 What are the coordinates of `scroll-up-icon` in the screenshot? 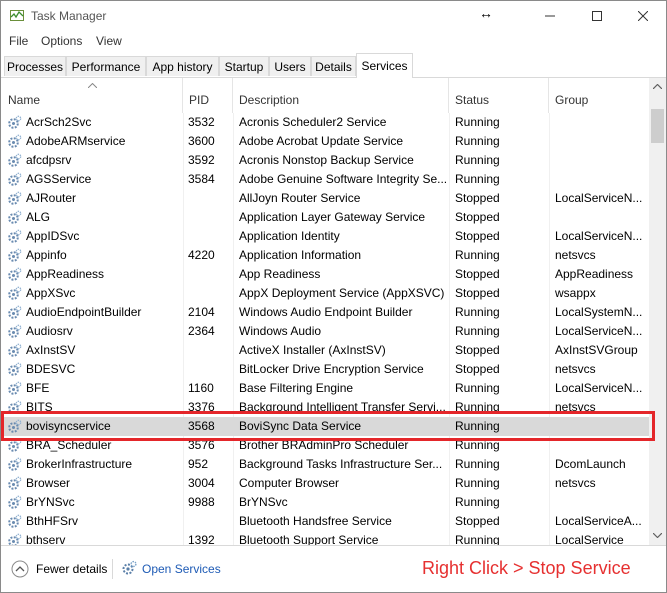 It's located at (657, 86).